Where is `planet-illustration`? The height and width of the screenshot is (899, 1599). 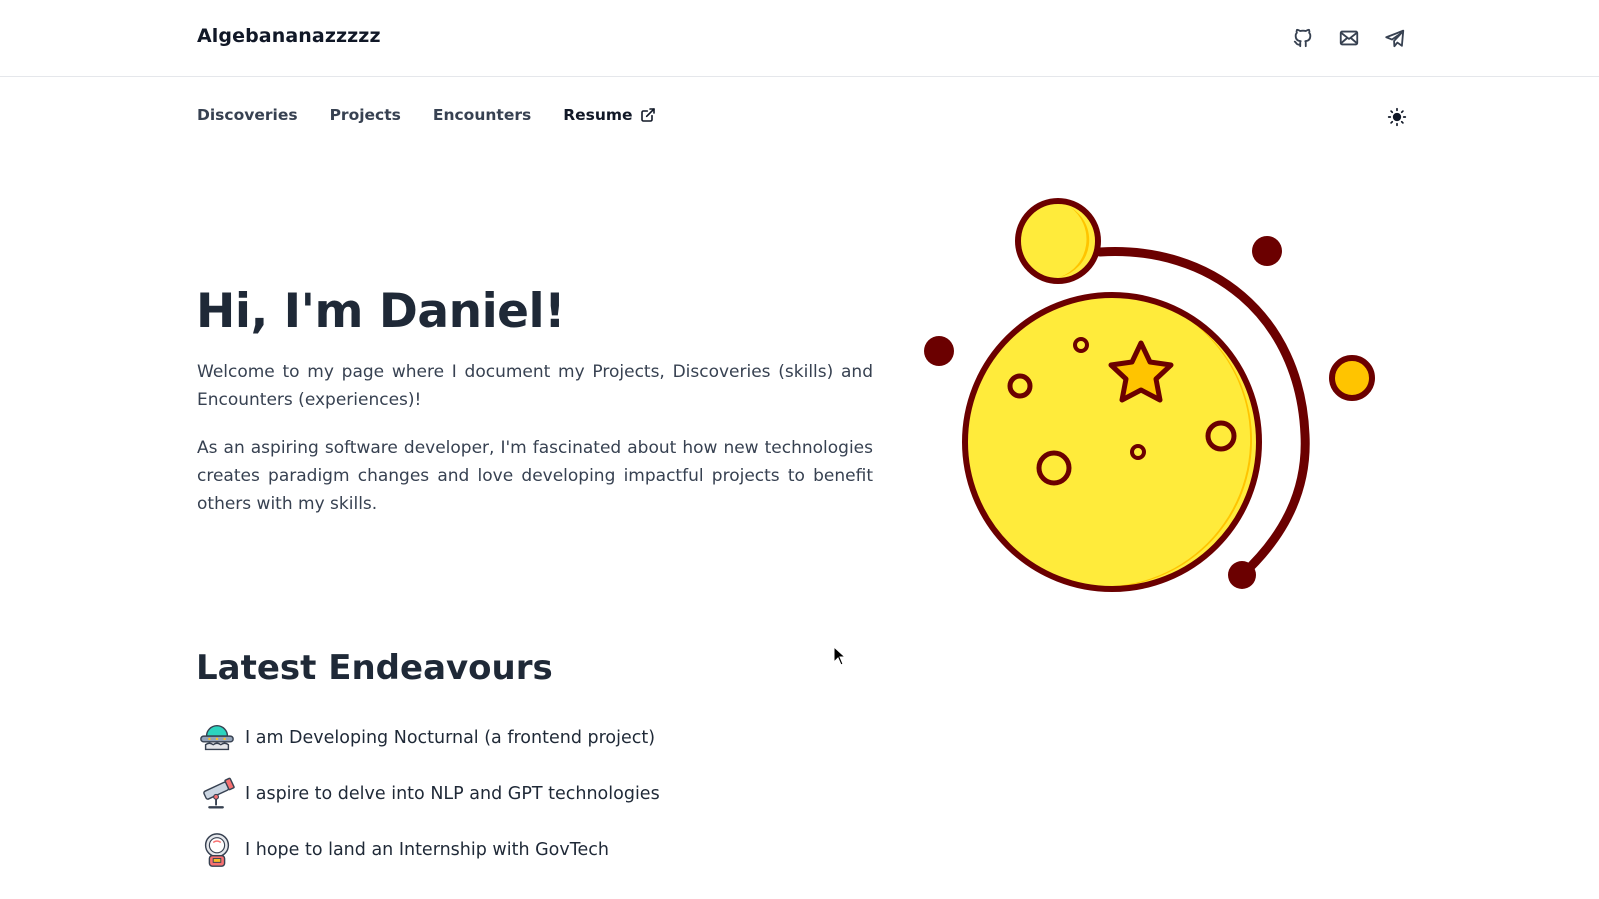 planet-illustration is located at coordinates (1165, 405).